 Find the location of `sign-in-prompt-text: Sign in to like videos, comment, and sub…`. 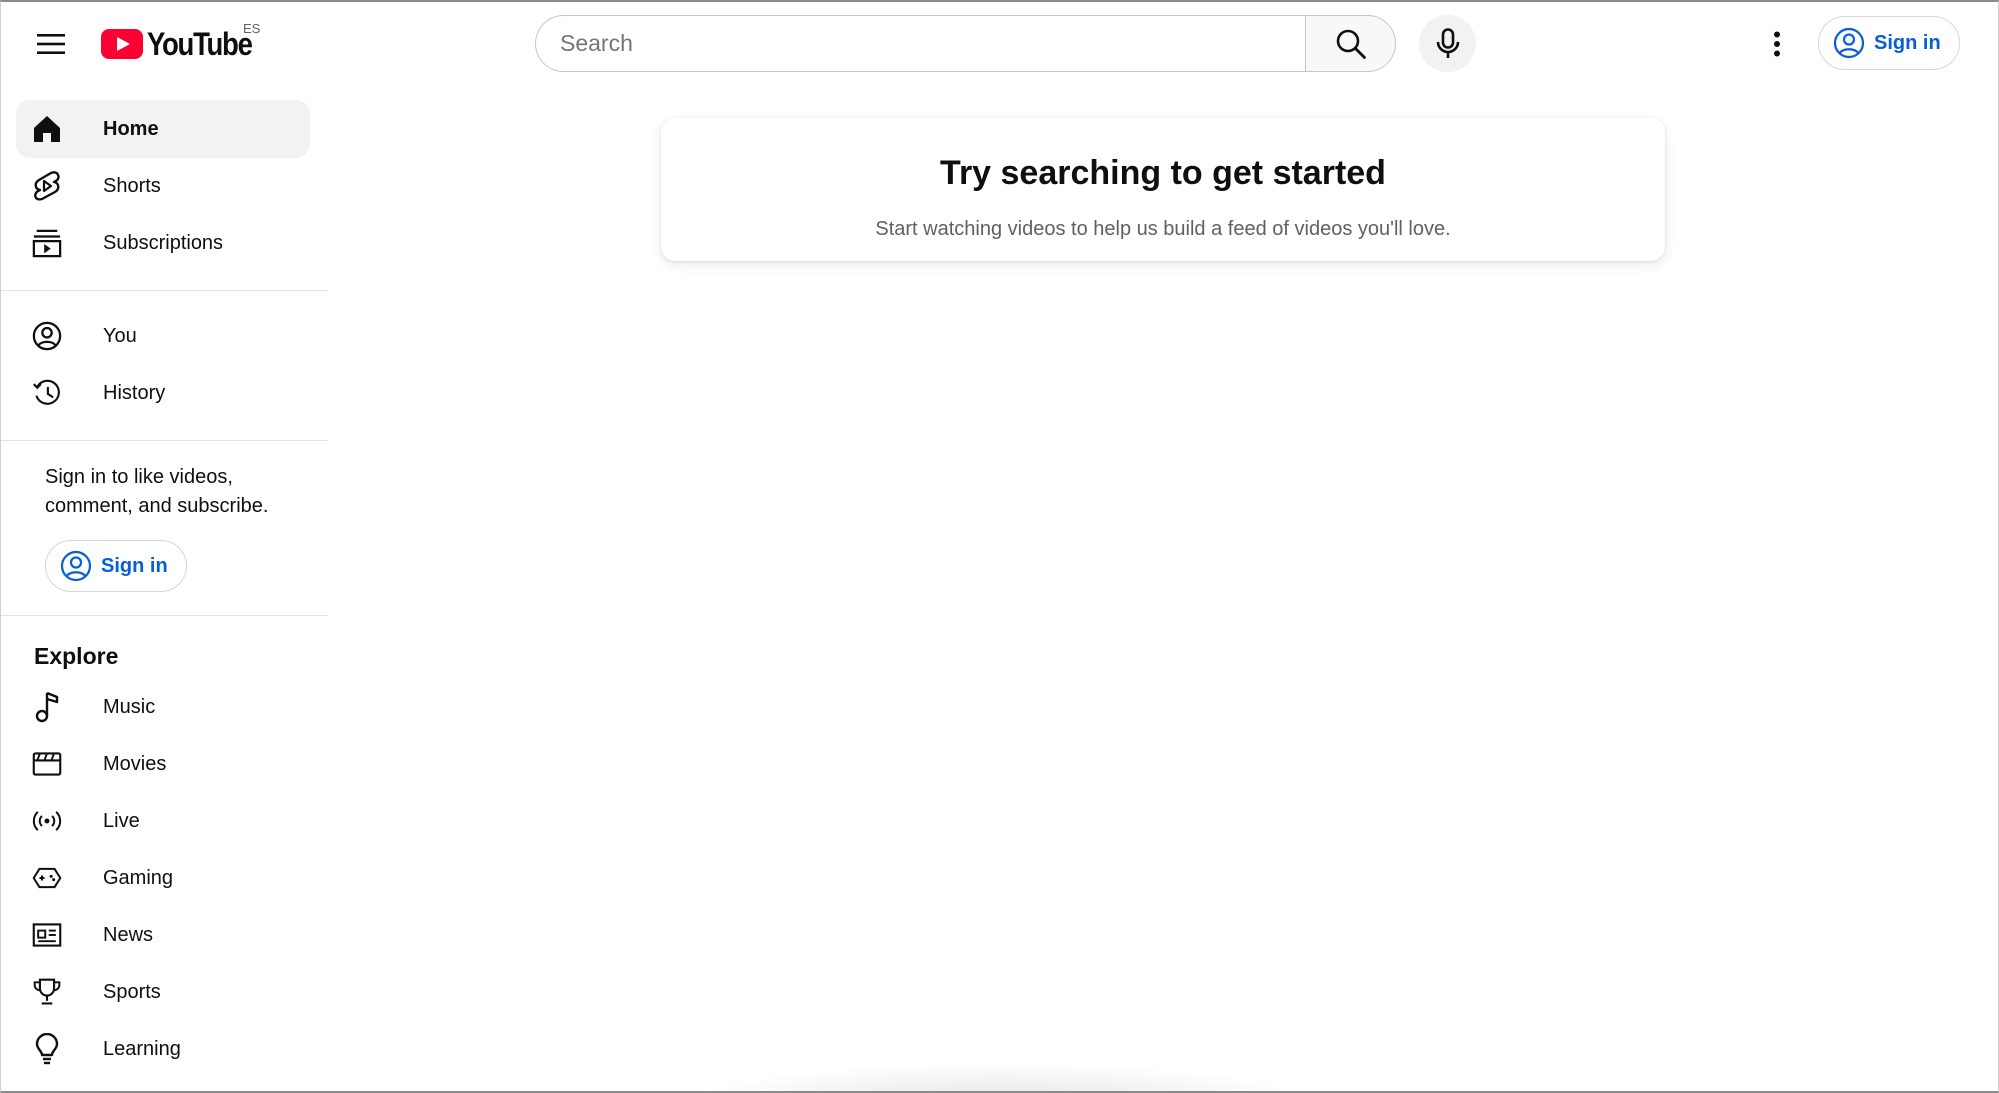

sign-in-prompt-text: Sign in to like videos, comment, and sub… is located at coordinates (157, 491).